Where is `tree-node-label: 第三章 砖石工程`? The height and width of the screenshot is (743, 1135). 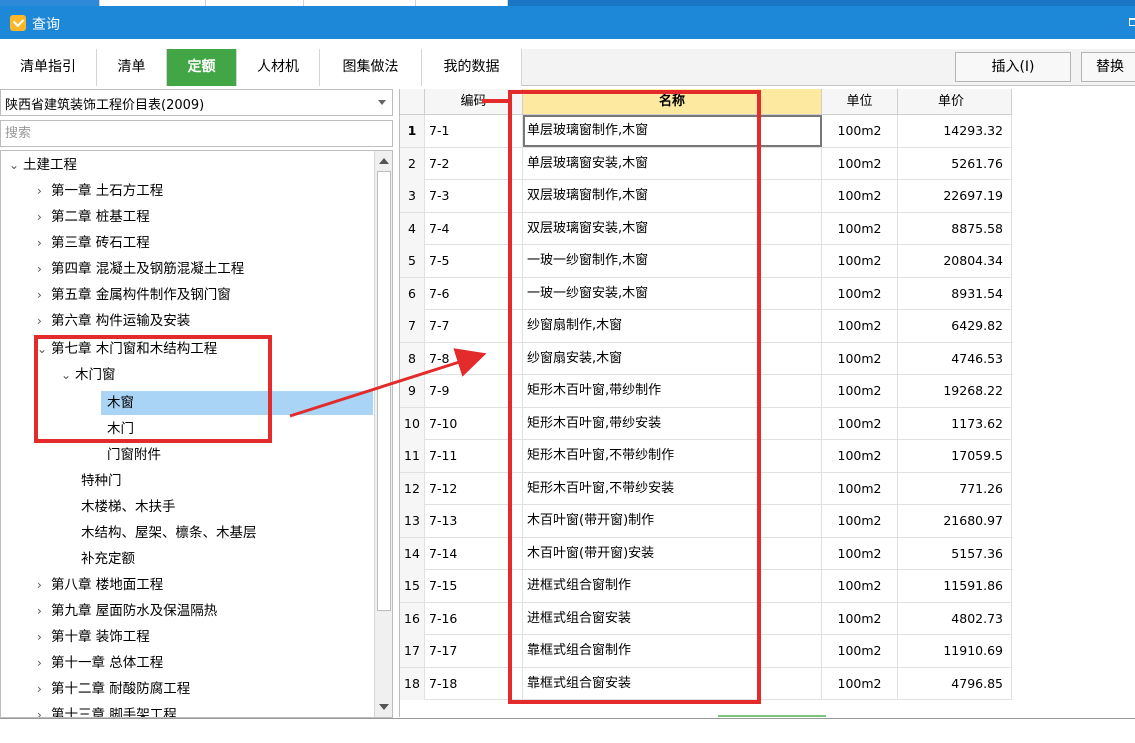
tree-node-label: 第三章 砖石工程 is located at coordinates (100, 243).